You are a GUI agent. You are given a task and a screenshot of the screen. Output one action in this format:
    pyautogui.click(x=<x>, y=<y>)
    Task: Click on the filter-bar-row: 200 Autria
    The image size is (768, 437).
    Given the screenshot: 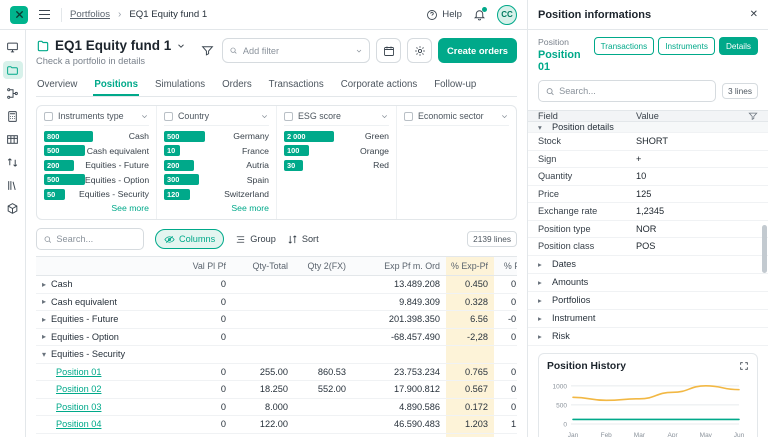 What is the action you would take?
    pyautogui.click(x=216, y=165)
    